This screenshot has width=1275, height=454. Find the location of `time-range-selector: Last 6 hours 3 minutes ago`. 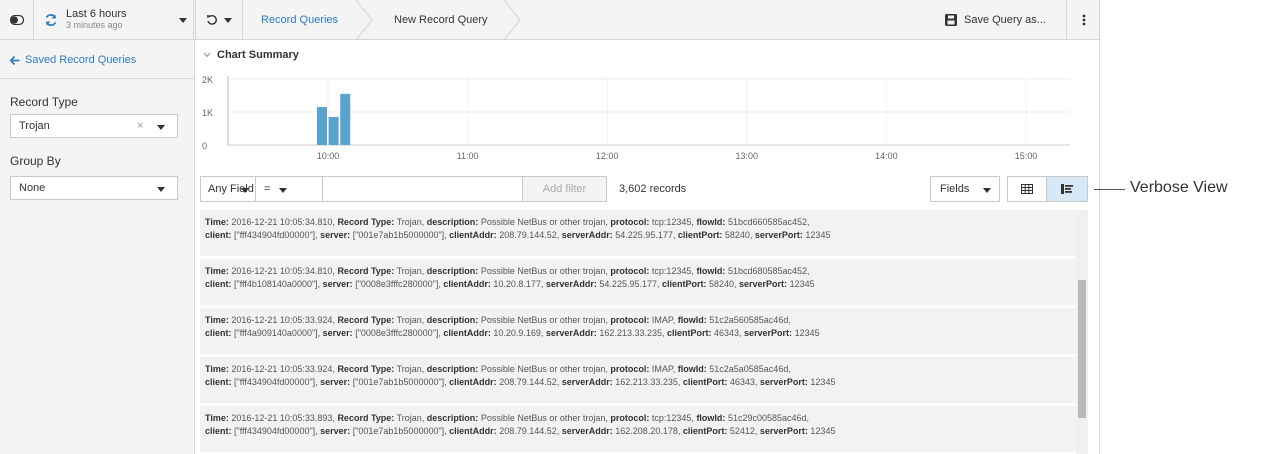

time-range-selector: Last 6 hours 3 minutes ago is located at coordinates (114, 20).